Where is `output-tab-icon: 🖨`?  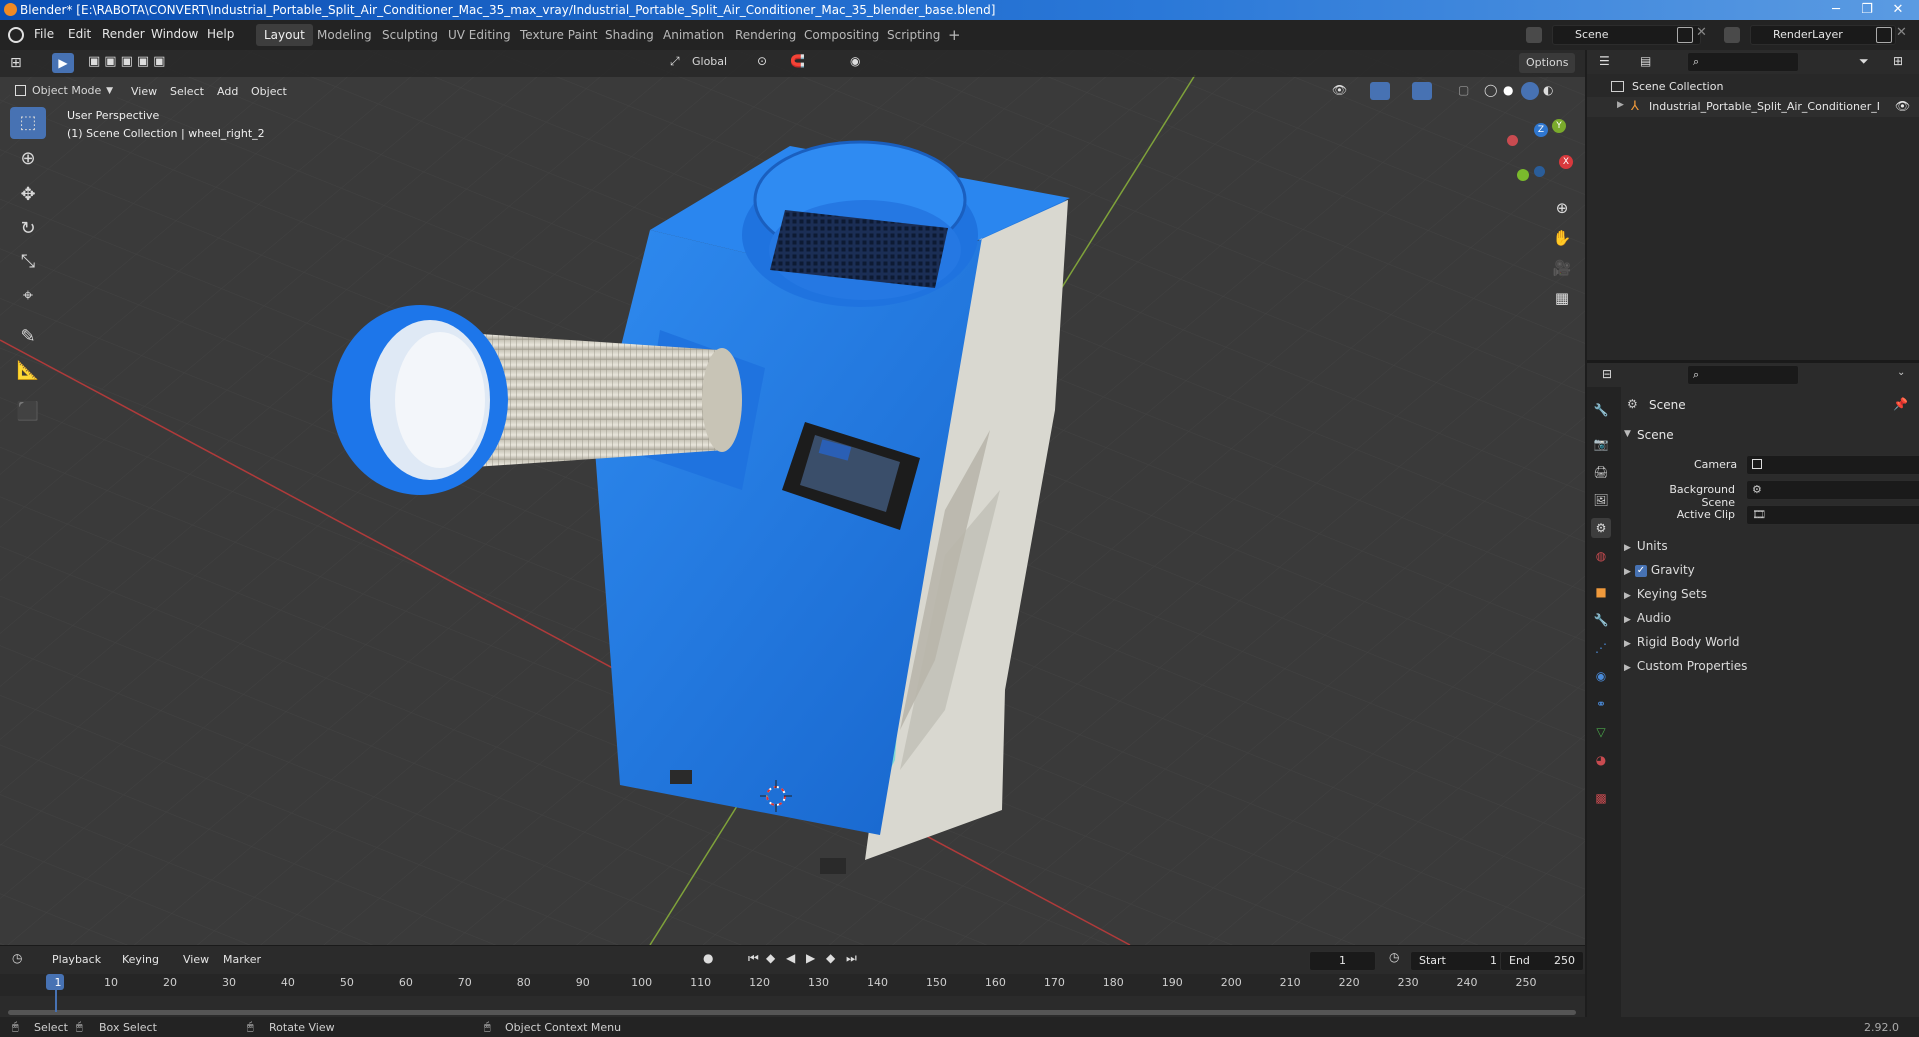
output-tab-icon: 🖨 is located at coordinates (1601, 472).